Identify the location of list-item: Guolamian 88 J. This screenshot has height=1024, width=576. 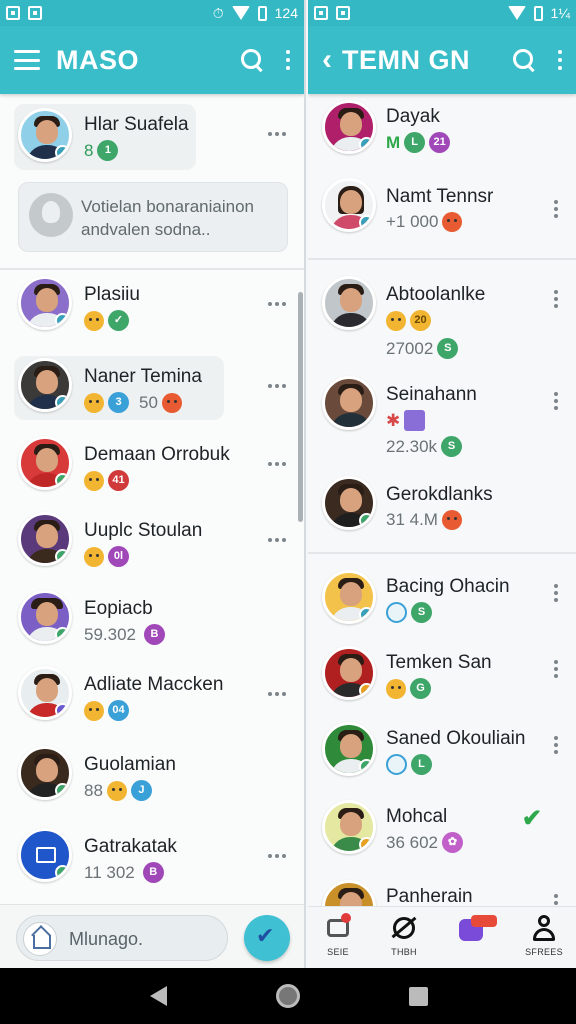
(152, 776).